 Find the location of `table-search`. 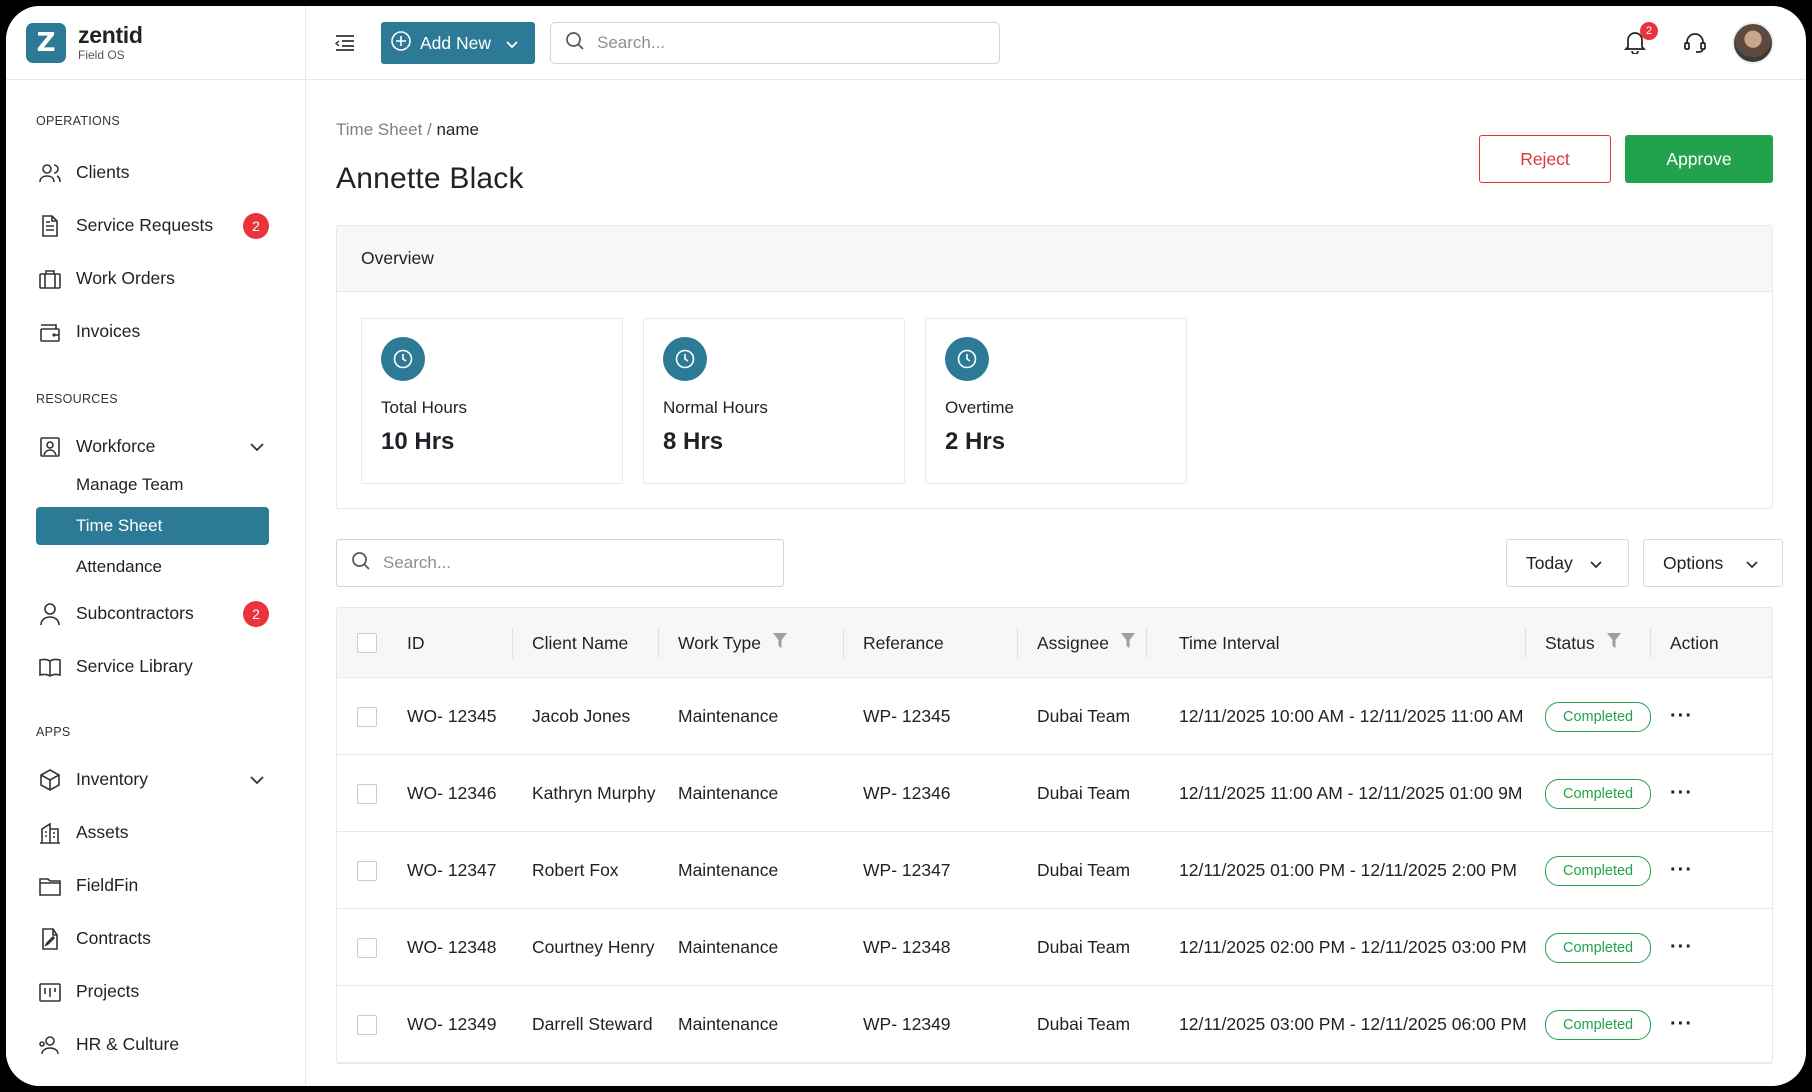

table-search is located at coordinates (560, 563).